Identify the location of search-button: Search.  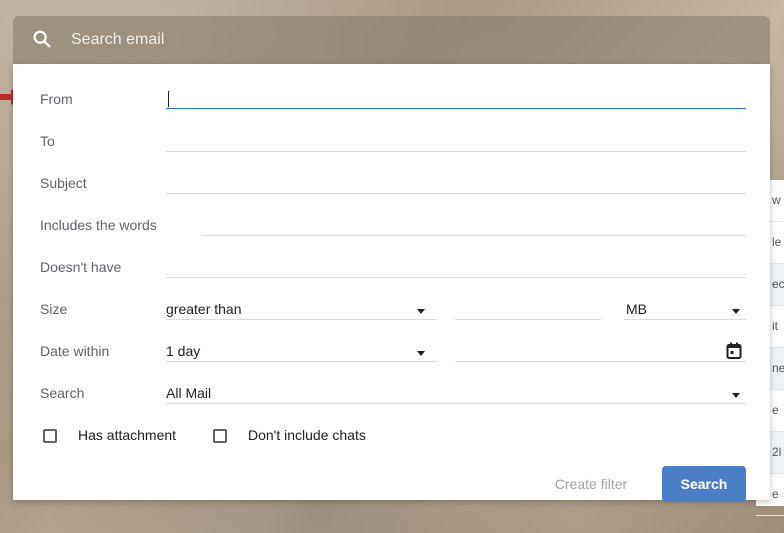
(704, 484).